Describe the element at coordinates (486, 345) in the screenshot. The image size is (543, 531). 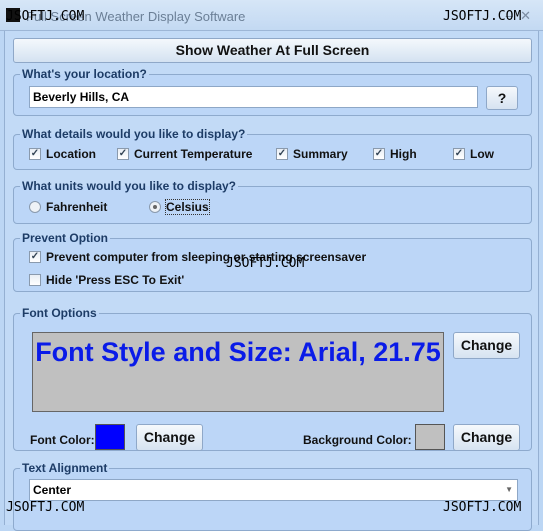
I see `change-font-button: Change` at that location.